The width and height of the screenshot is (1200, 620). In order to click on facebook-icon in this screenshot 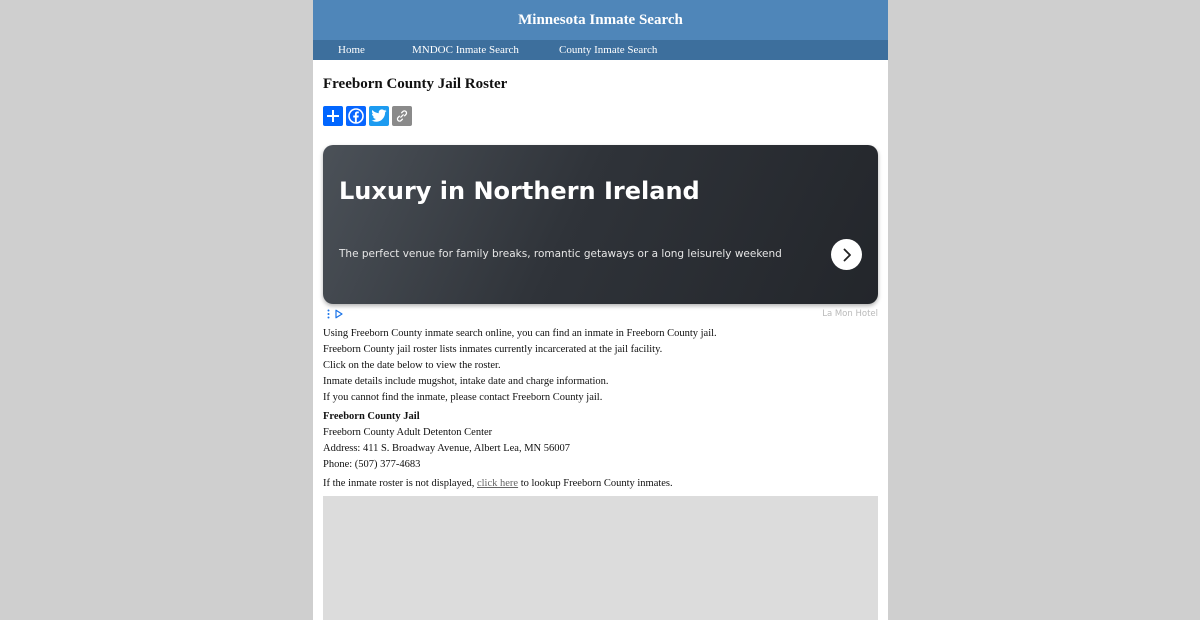, I will do `click(356, 116)`.